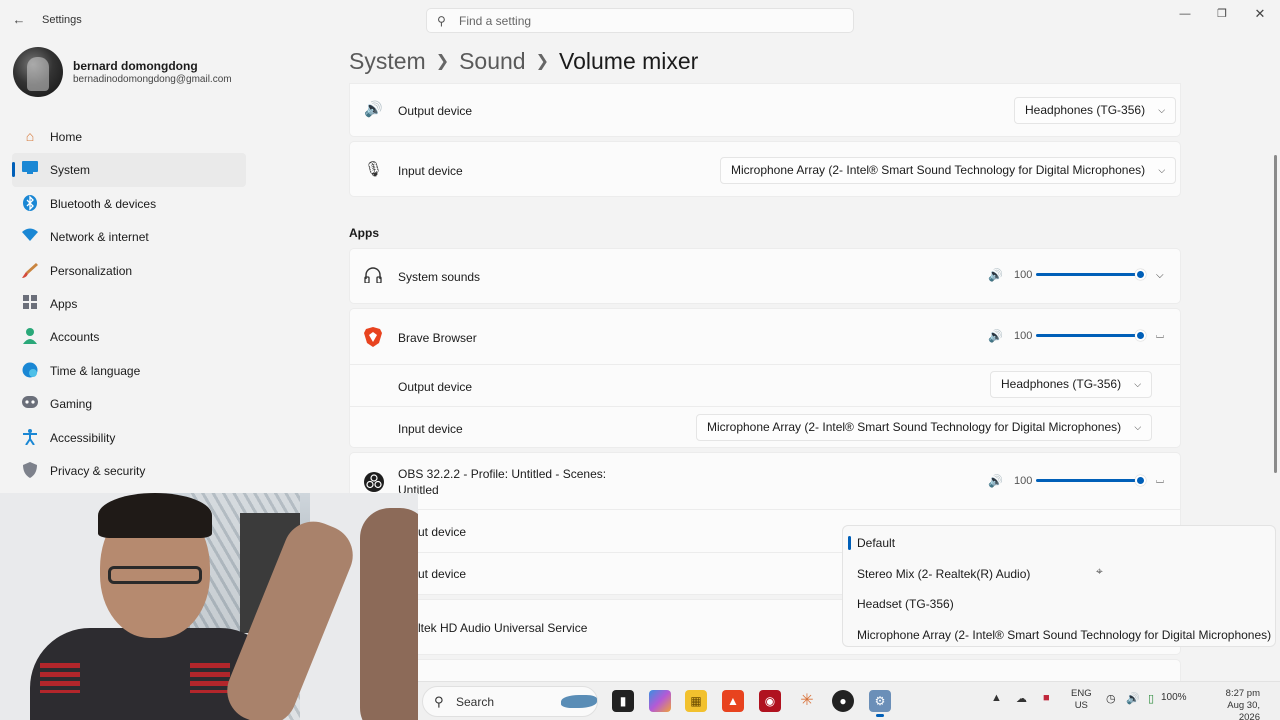 This screenshot has height=720, width=1280. What do you see at coordinates (30, 403) in the screenshot?
I see `gamepad-icon` at bounding box center [30, 403].